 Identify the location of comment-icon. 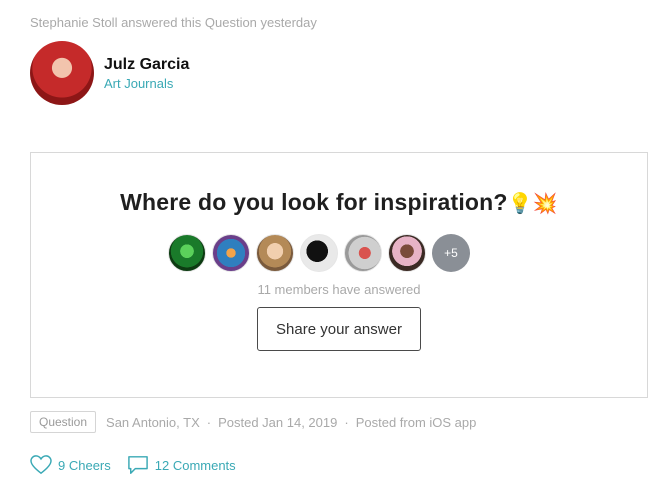
(137, 465).